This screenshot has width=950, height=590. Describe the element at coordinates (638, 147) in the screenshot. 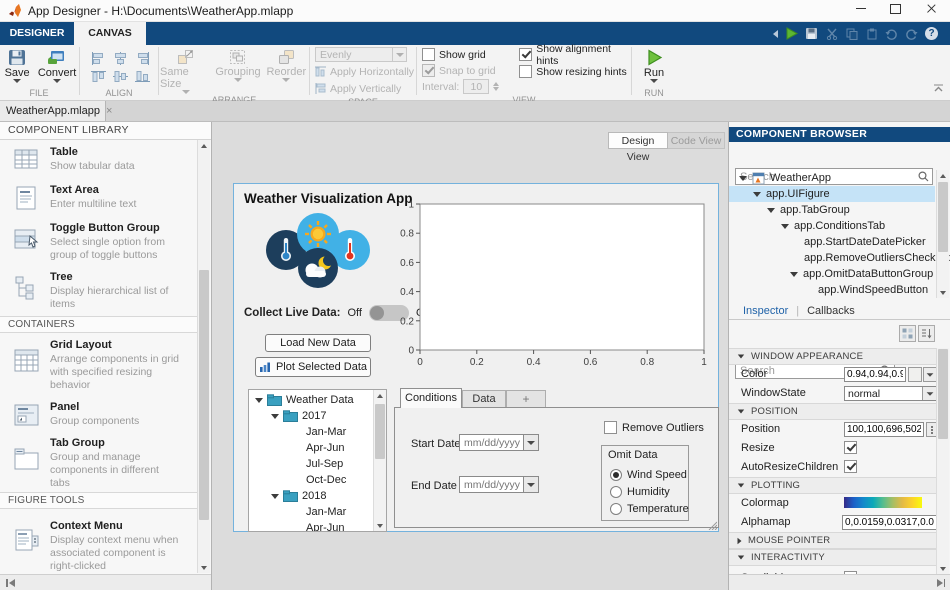

I see `design-view-button: Design View` at that location.